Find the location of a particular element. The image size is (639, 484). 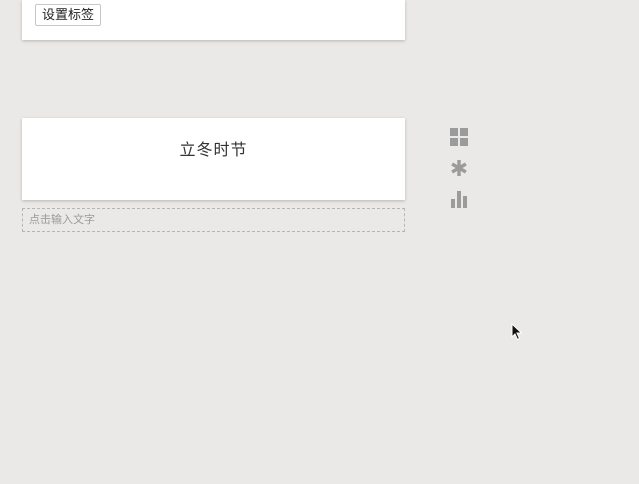

side-toolbar is located at coordinates (459, 173).